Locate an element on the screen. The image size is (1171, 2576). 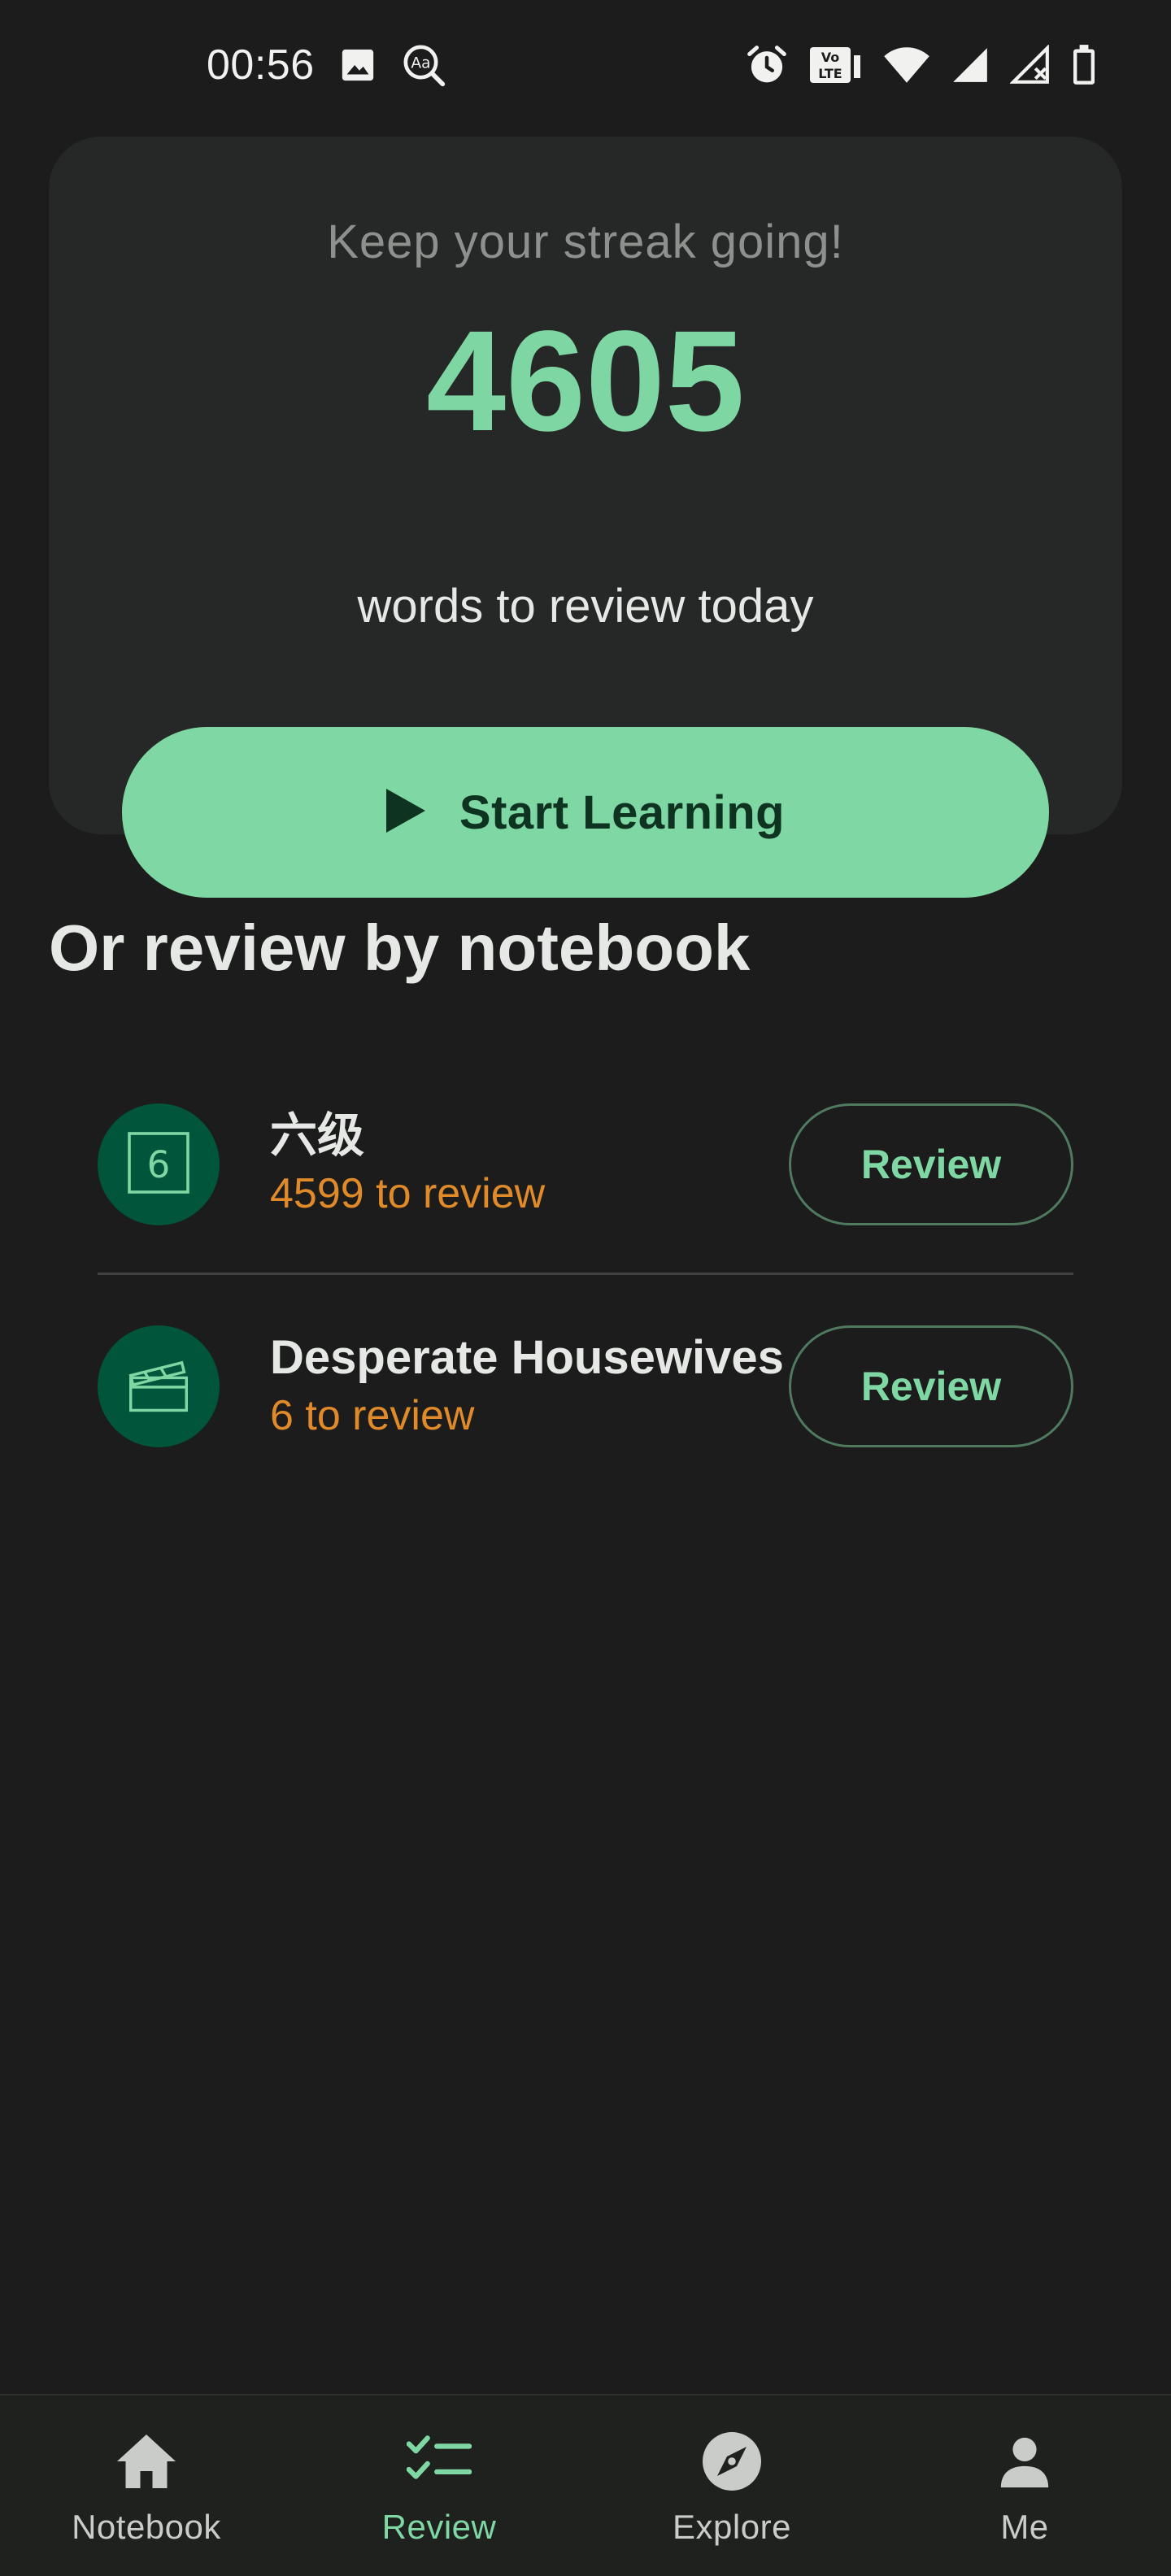
person-icon is located at coordinates (1024, 2461).